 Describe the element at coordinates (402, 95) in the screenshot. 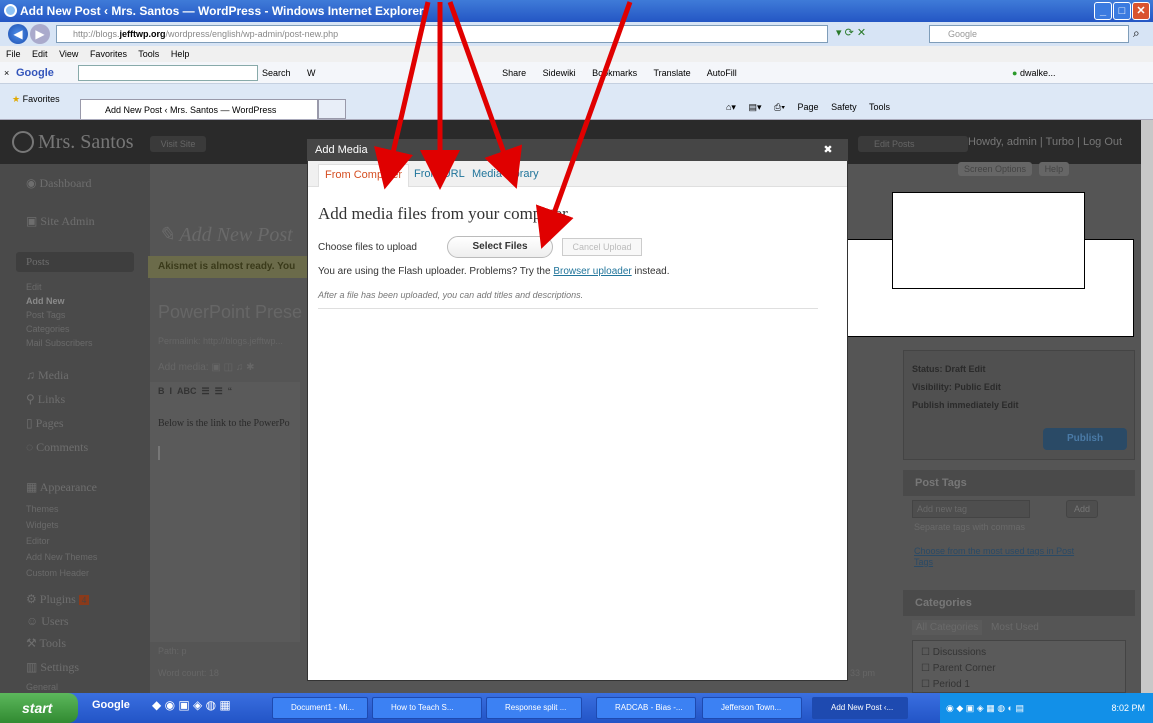

I see `arrow-to-from-computer` at that location.